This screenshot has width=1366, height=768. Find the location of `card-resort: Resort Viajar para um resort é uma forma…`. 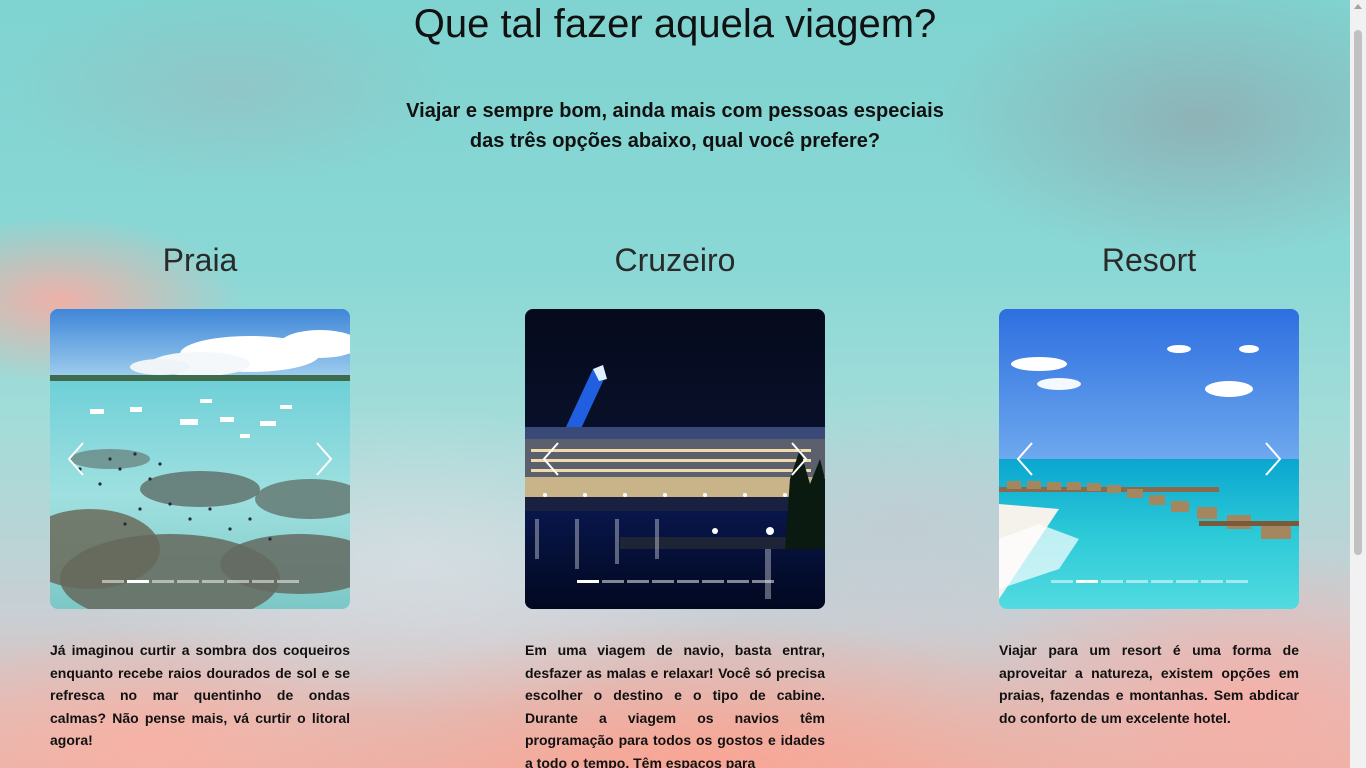

card-resort: Resort Viajar para um resort é uma forma… is located at coordinates (1149, 484).